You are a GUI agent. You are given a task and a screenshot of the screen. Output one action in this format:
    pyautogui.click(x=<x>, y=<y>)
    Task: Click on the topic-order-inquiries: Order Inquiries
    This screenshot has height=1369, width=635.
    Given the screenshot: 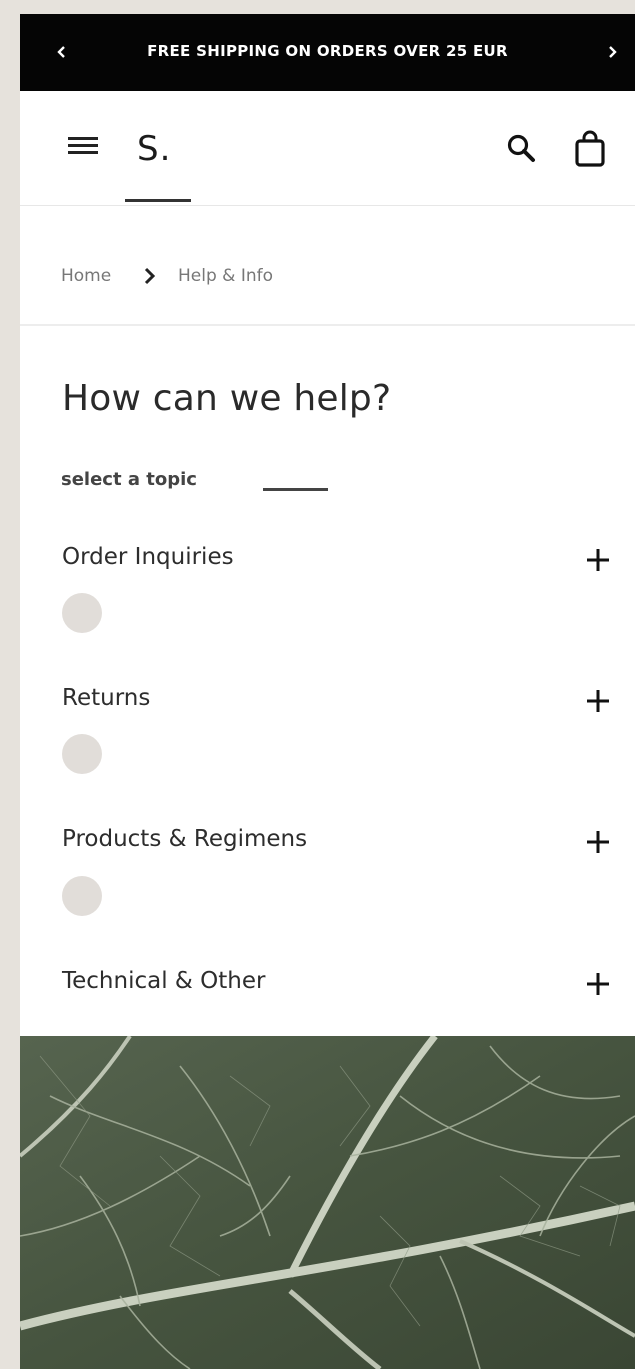 What is the action you would take?
    pyautogui.click(x=327, y=560)
    